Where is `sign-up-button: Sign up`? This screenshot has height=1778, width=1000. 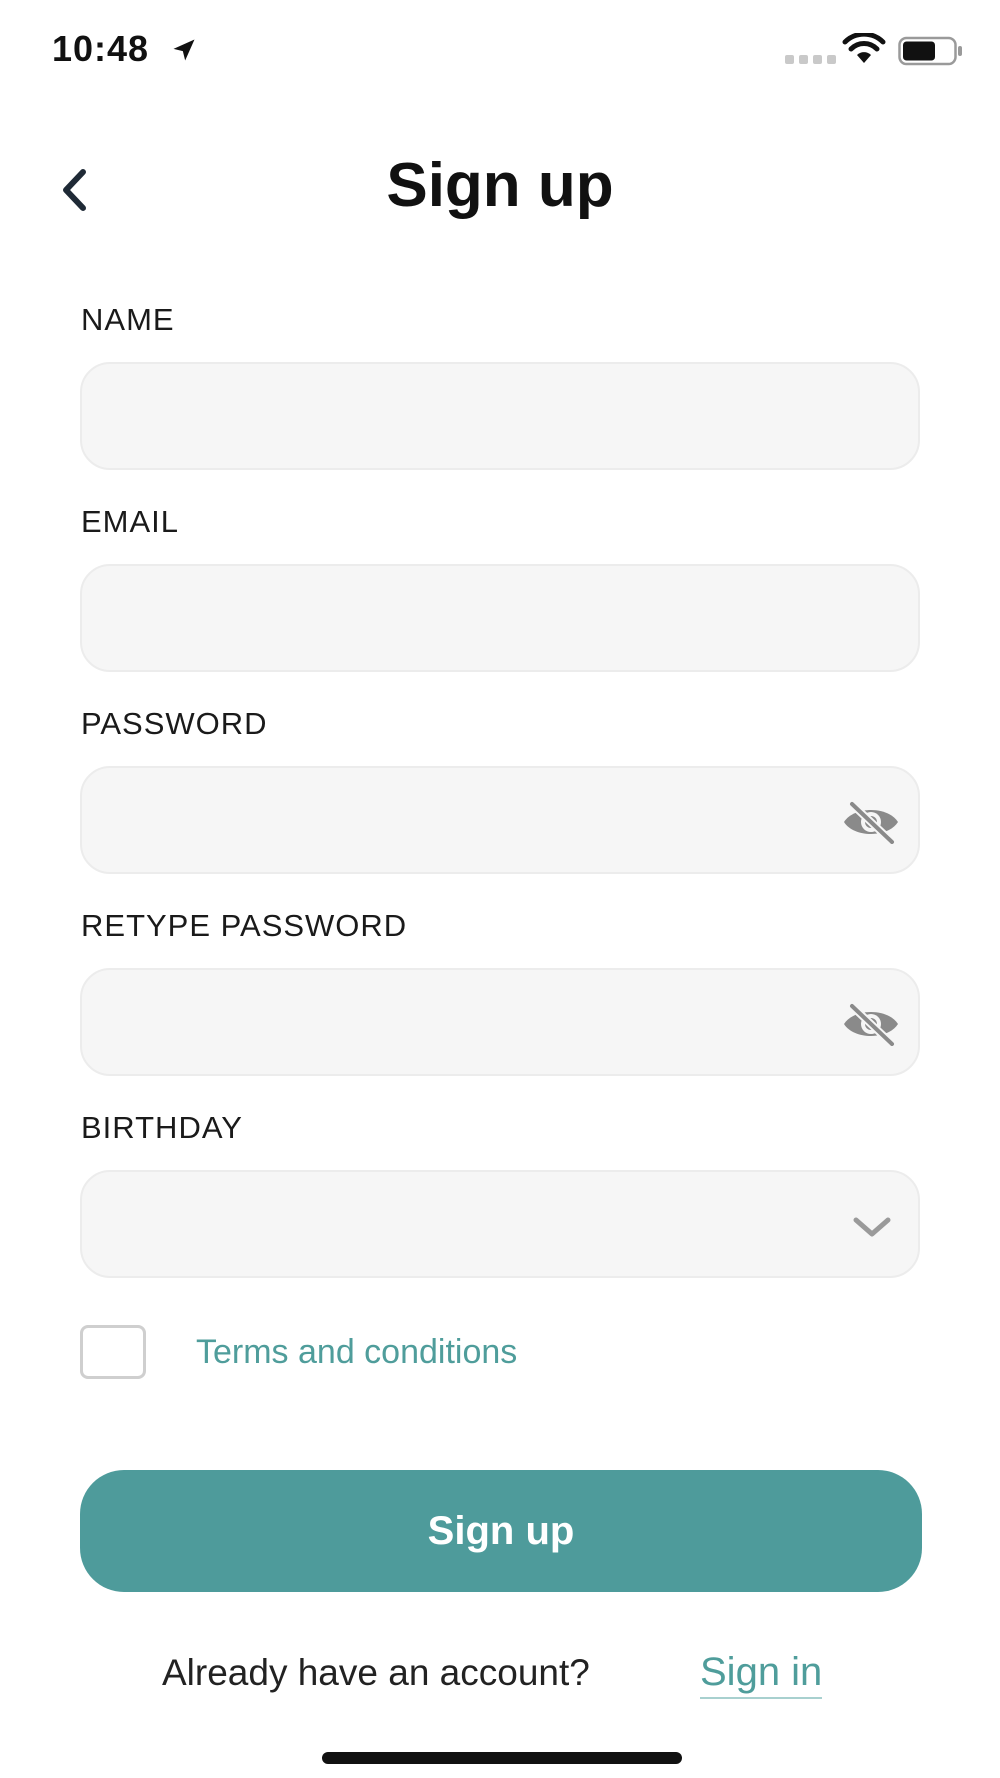
sign-up-button: Sign up is located at coordinates (501, 1531).